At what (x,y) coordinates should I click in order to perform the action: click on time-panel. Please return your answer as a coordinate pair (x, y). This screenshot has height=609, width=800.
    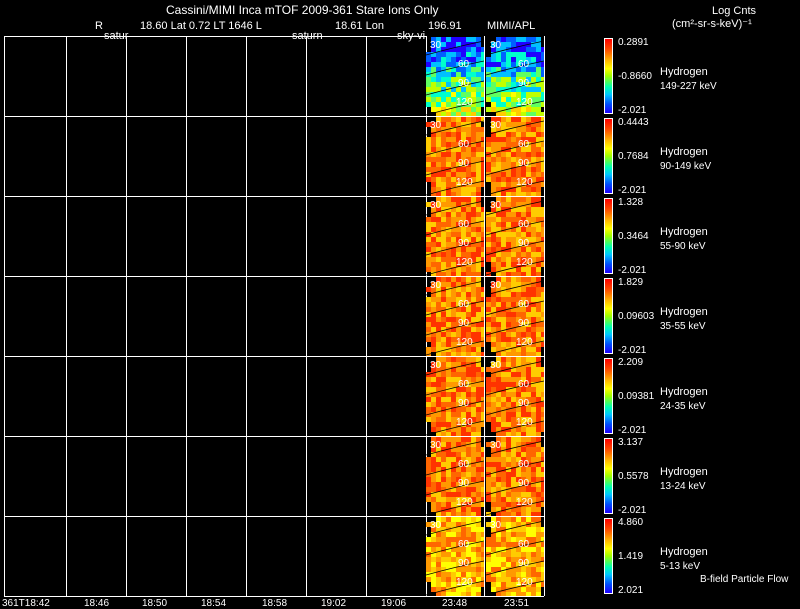
    Looking at the image, I should click on (215, 76).